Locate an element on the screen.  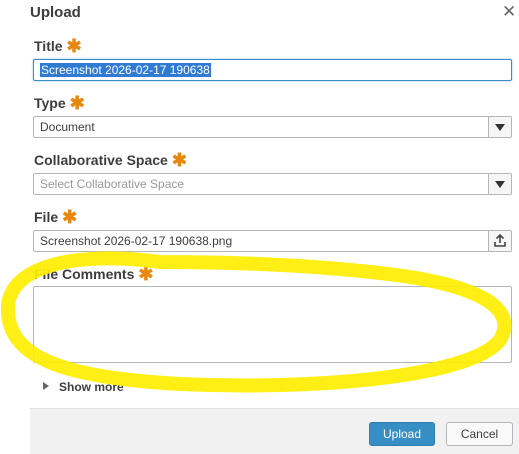
title-input: Screenshot 2026-02-17 190638 is located at coordinates (272, 70).